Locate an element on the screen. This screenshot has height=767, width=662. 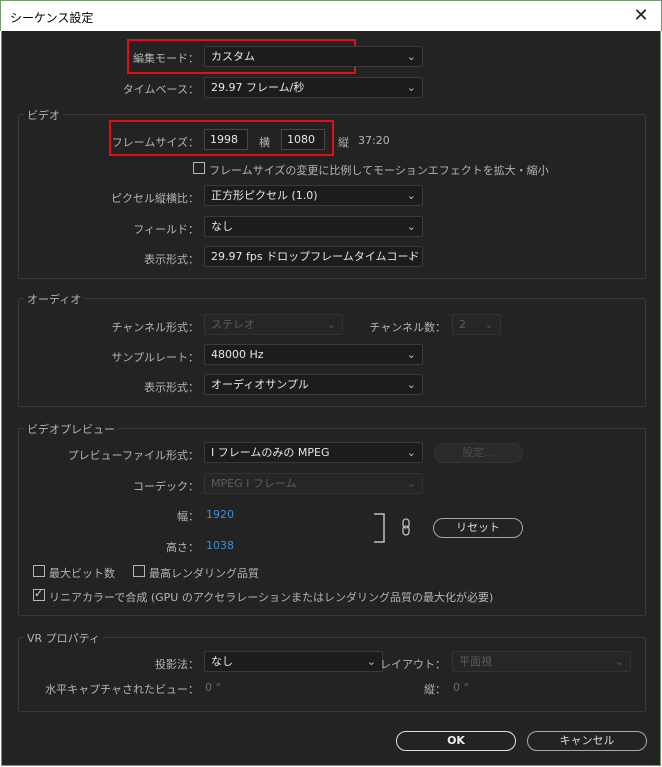
timebase-select: 29.97 フレーム/秒 ⌄ is located at coordinates (313, 87).